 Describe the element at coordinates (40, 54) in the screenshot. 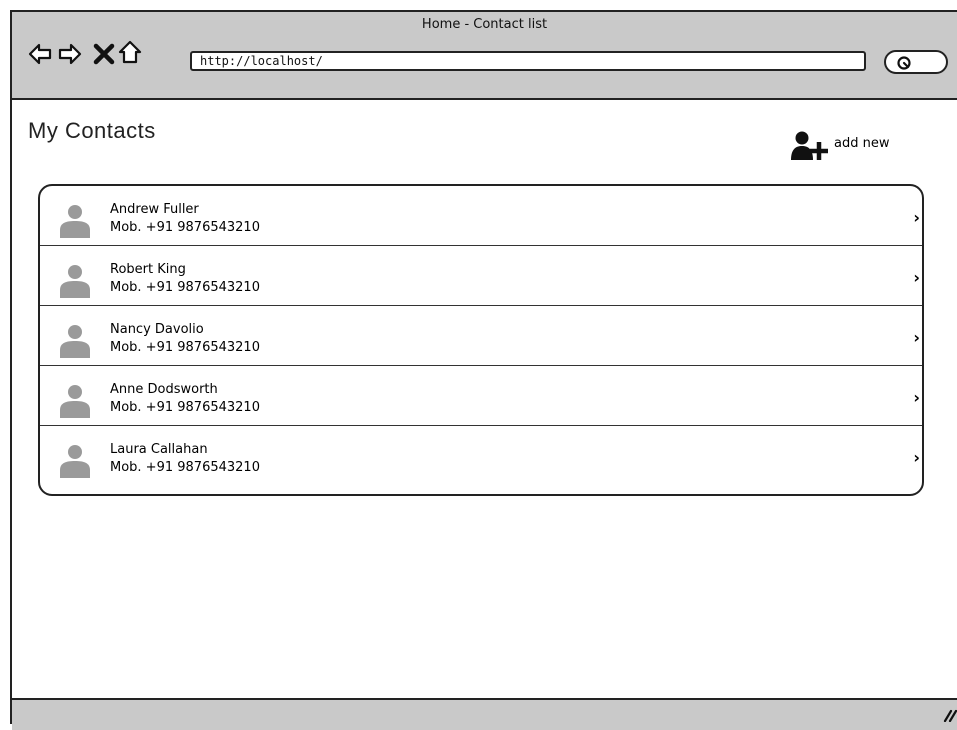

I see `back-arrow-icon` at that location.